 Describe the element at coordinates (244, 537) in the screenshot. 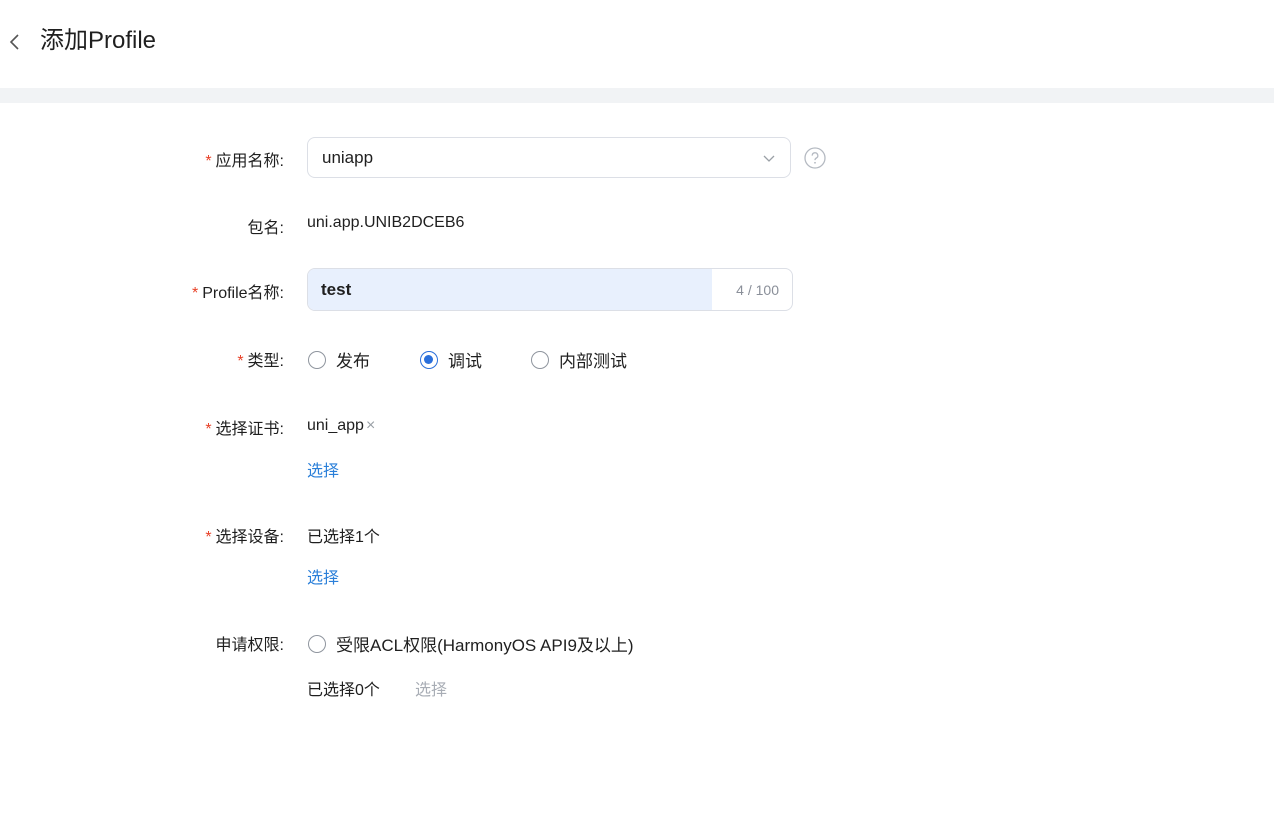

I see `device-label: * 选择设备:` at that location.